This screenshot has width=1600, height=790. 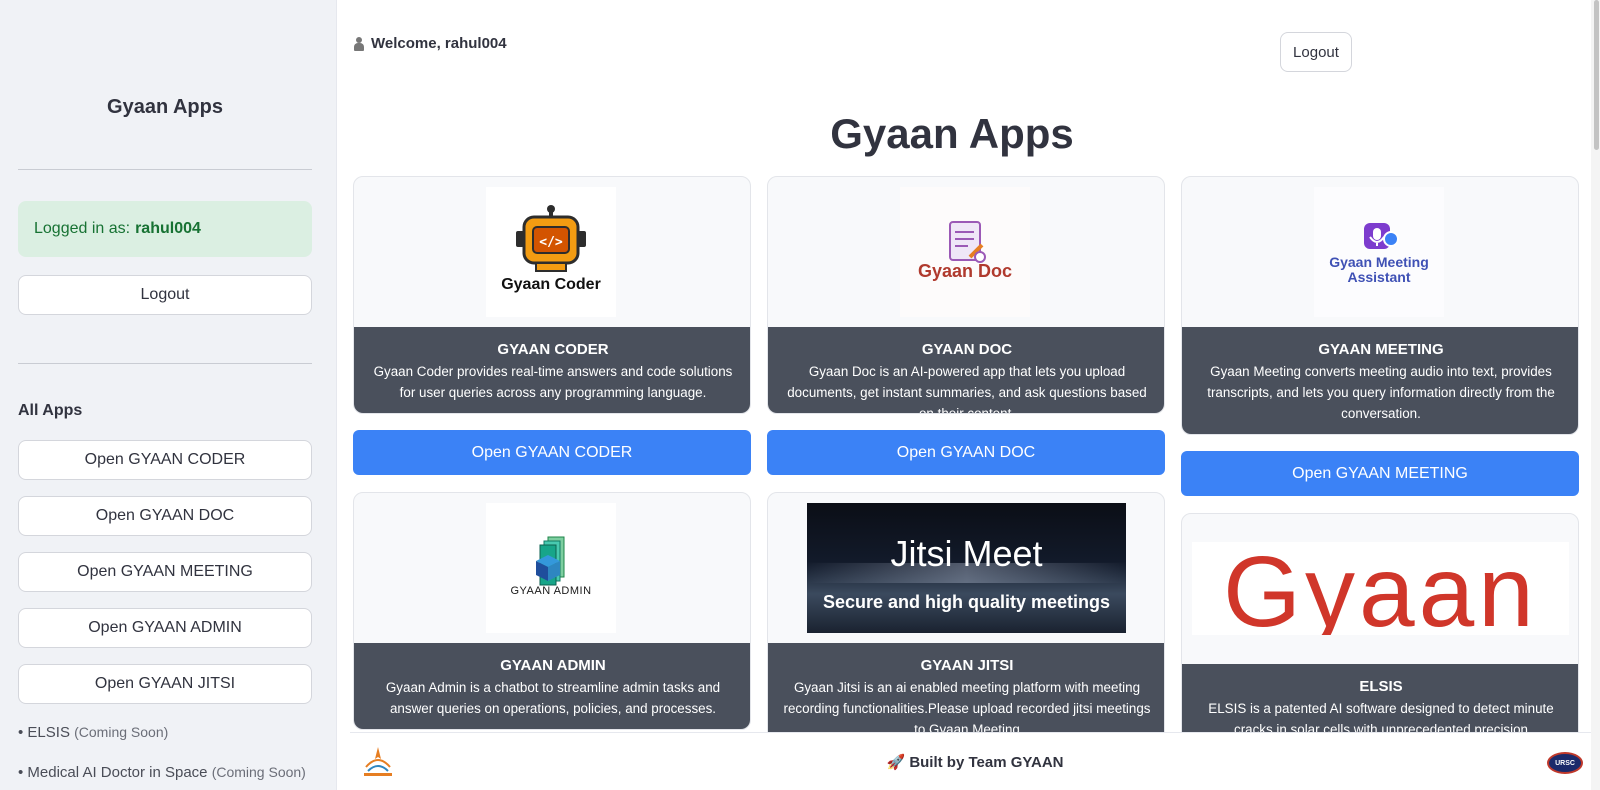 I want to click on footer: 🚀 Built by Team GYAAN URSC, so click(x=975, y=761).